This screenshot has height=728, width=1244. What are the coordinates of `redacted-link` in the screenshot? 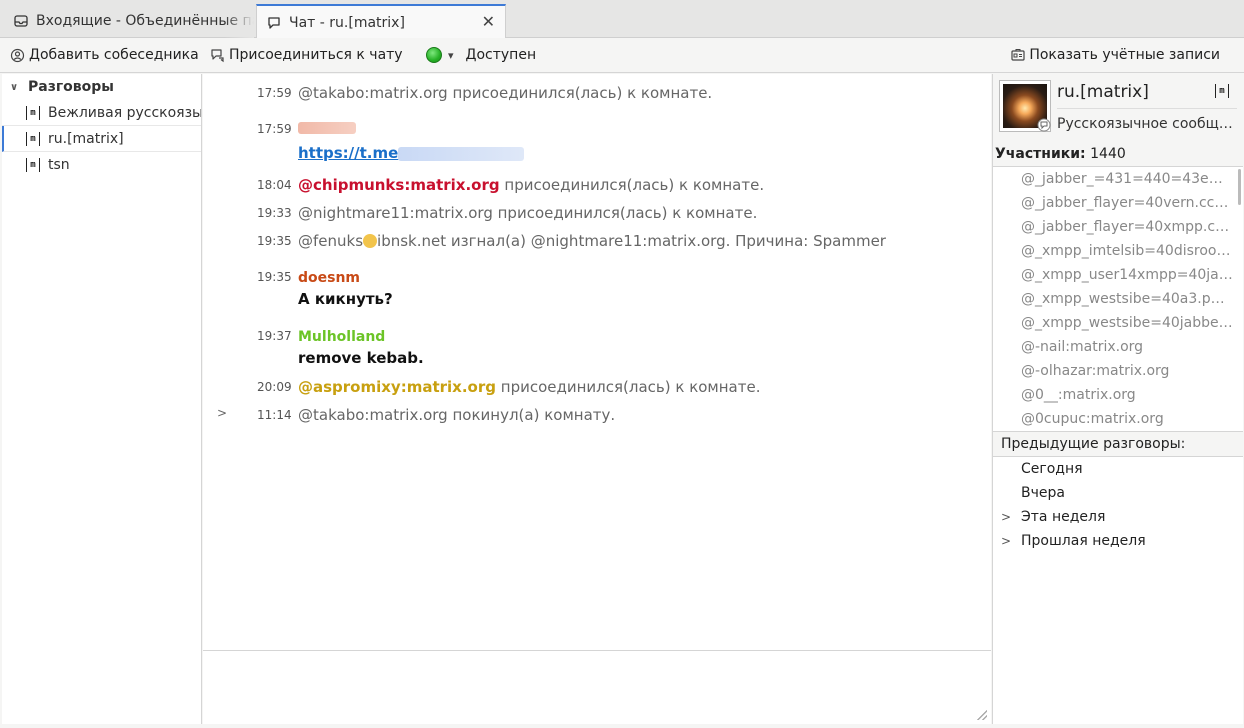 It's located at (461, 153).